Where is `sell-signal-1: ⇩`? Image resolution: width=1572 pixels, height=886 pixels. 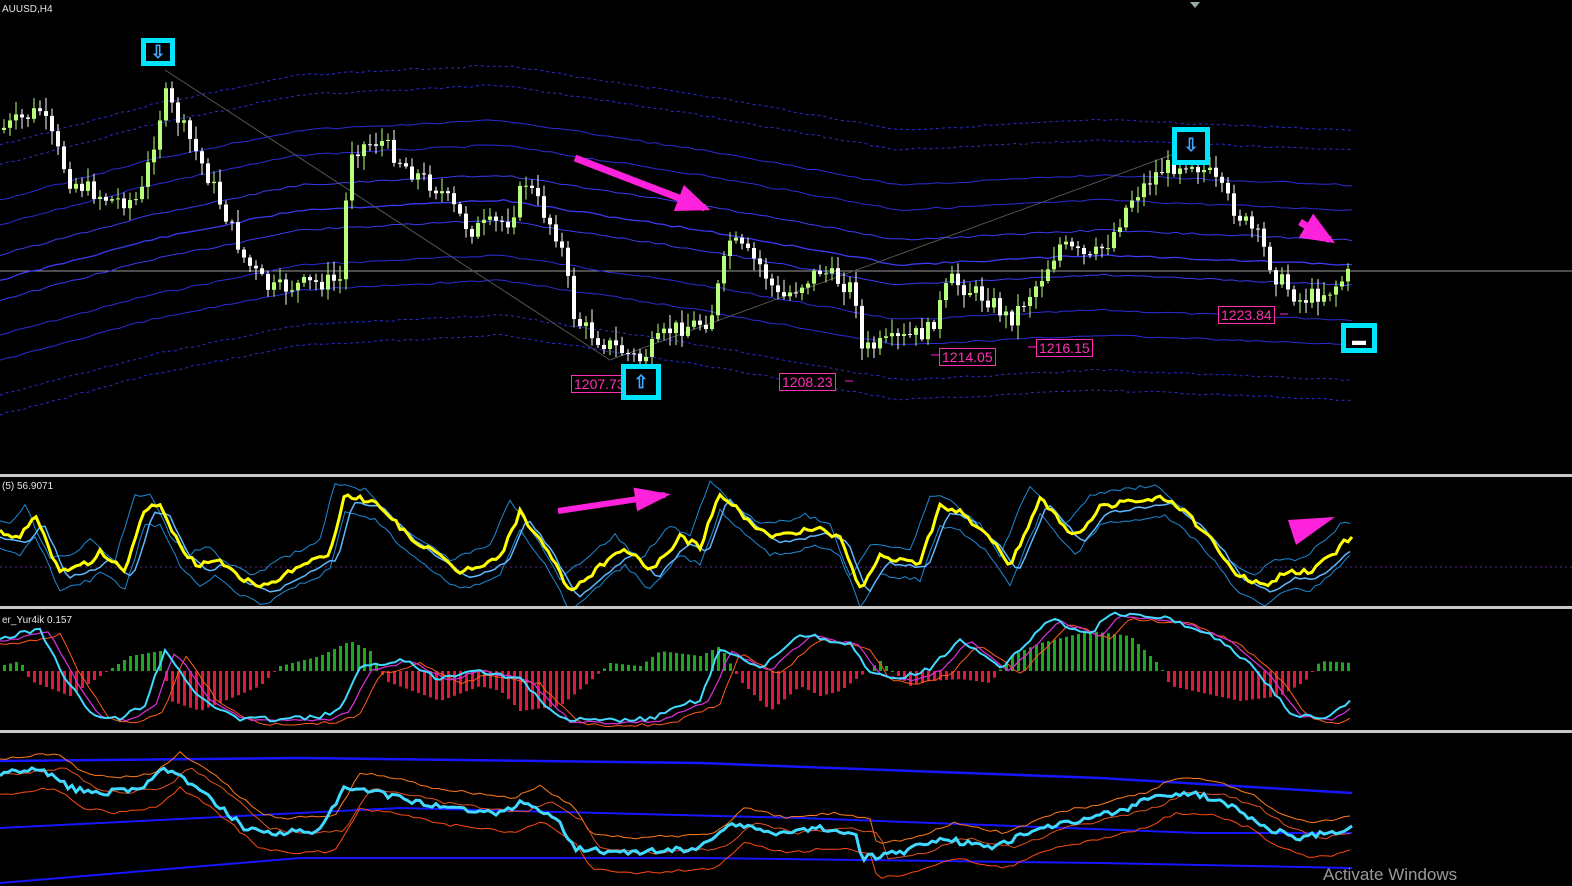 sell-signal-1: ⇩ is located at coordinates (158, 52).